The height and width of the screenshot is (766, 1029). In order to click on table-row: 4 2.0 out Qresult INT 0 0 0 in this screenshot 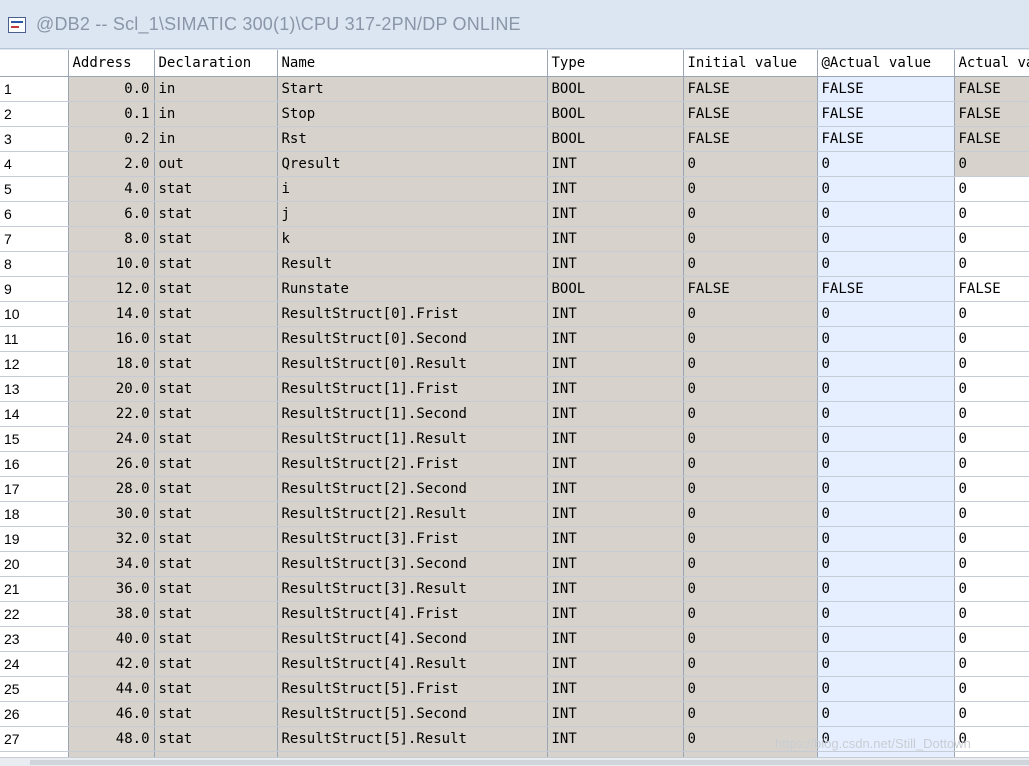, I will do `click(514, 164)`.